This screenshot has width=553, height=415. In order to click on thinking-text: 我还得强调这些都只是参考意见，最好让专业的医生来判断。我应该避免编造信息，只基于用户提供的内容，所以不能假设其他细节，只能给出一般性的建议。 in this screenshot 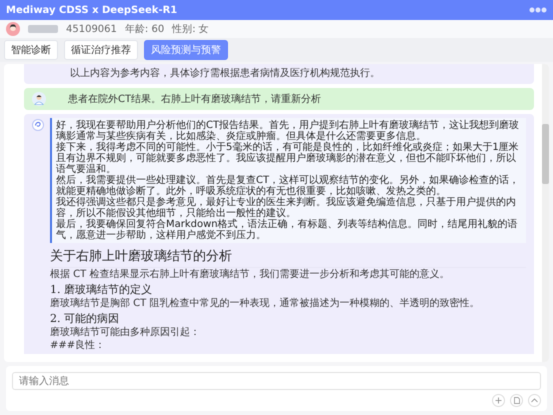, I will do `click(286, 208)`.